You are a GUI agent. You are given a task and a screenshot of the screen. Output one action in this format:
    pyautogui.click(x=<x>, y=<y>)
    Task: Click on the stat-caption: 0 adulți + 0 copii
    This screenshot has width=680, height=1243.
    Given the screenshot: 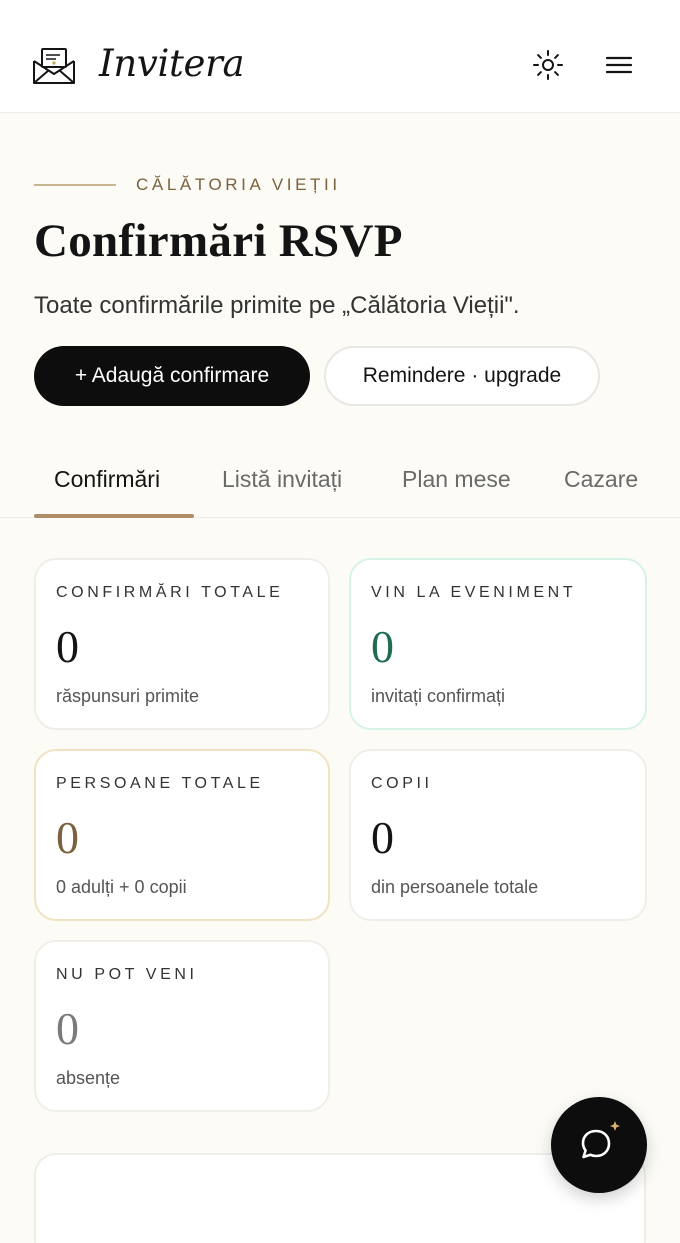 What is the action you would take?
    pyautogui.click(x=121, y=887)
    